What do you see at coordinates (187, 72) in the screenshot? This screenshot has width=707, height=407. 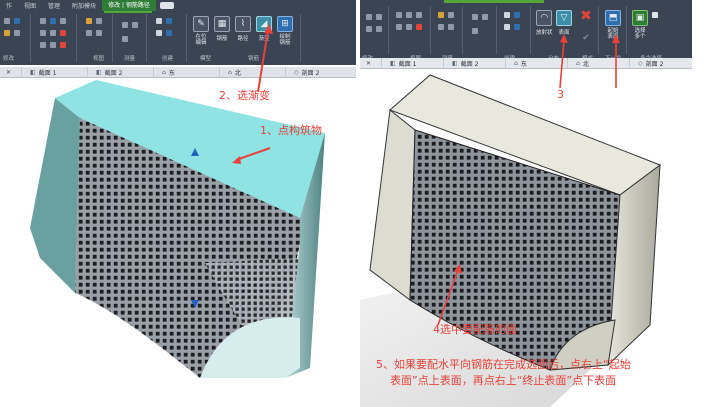 I see `tab-east: ⌂ 东` at bounding box center [187, 72].